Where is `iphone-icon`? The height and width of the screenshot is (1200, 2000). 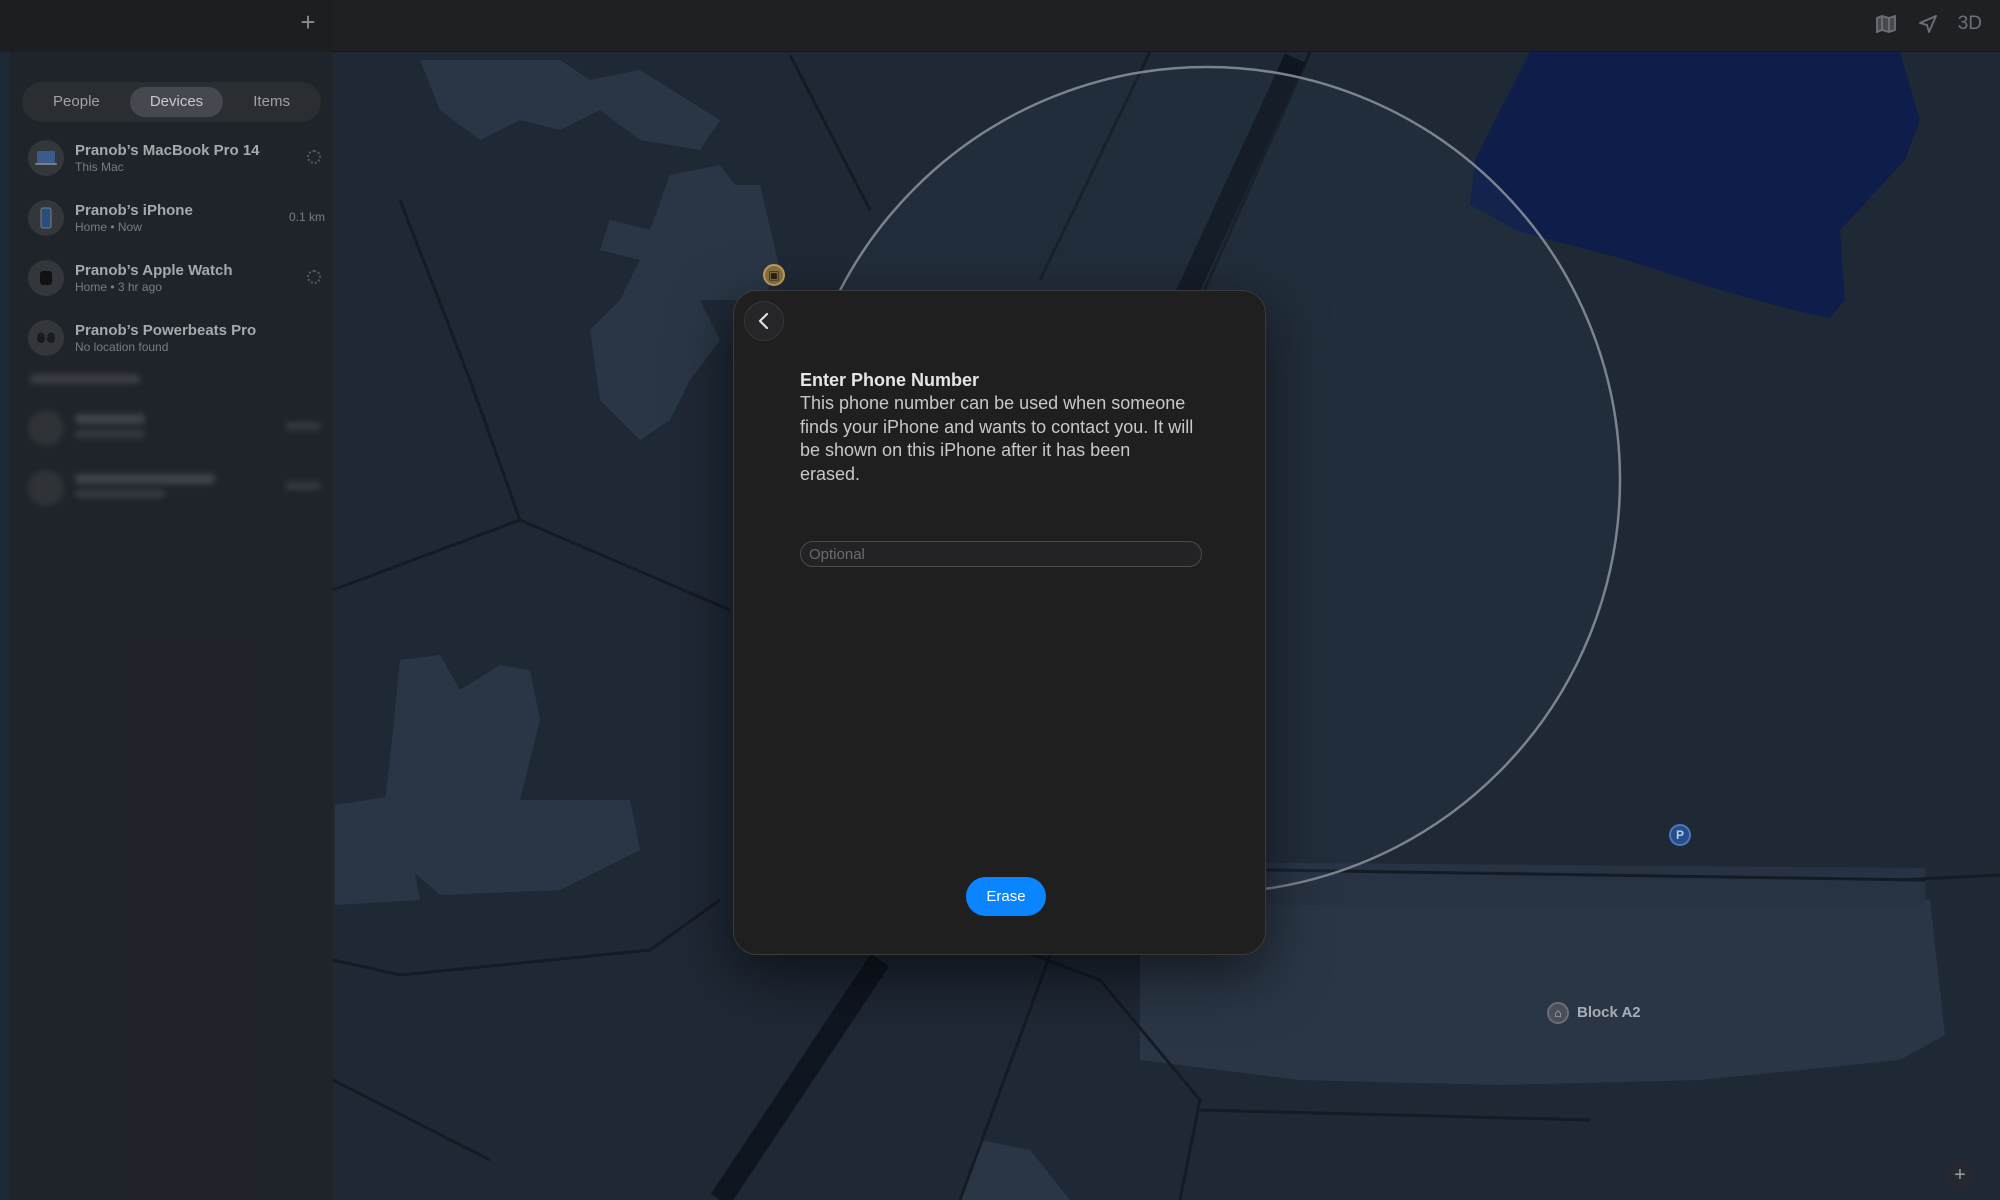
iphone-icon is located at coordinates (46, 218).